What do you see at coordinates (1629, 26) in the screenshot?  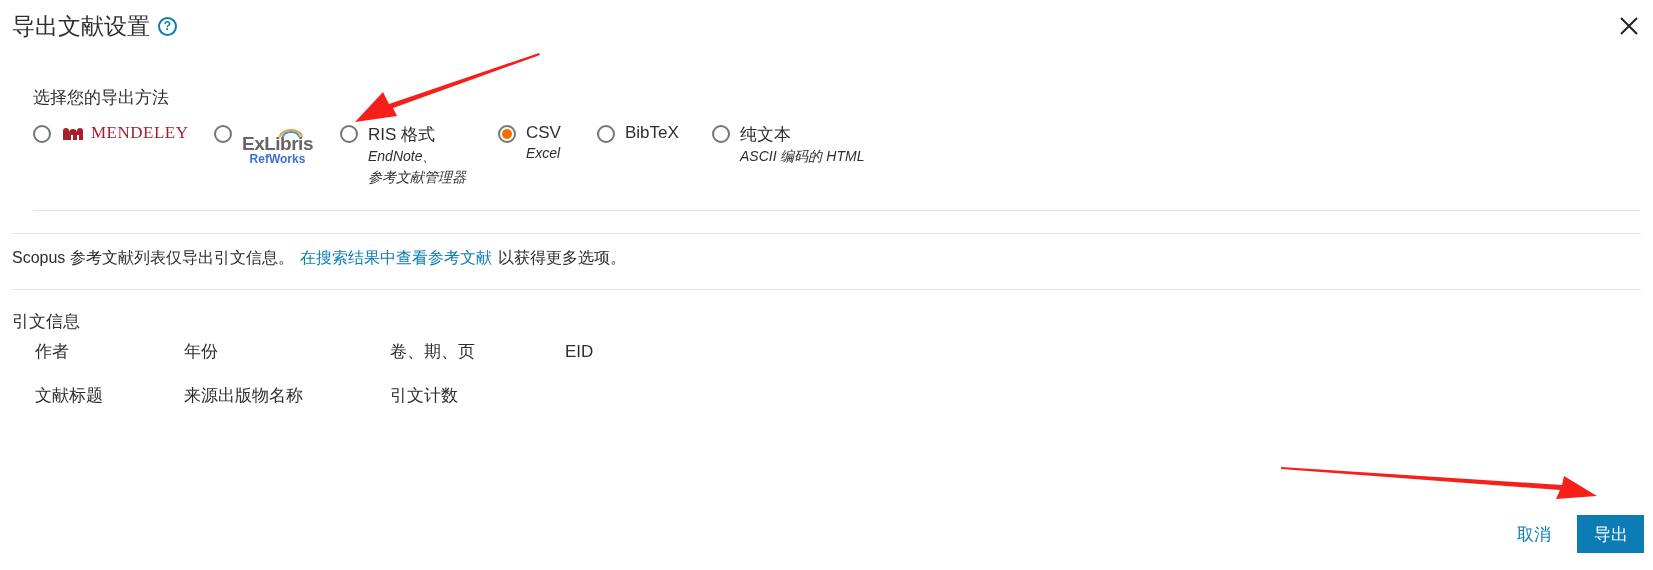 I see `close-icon` at bounding box center [1629, 26].